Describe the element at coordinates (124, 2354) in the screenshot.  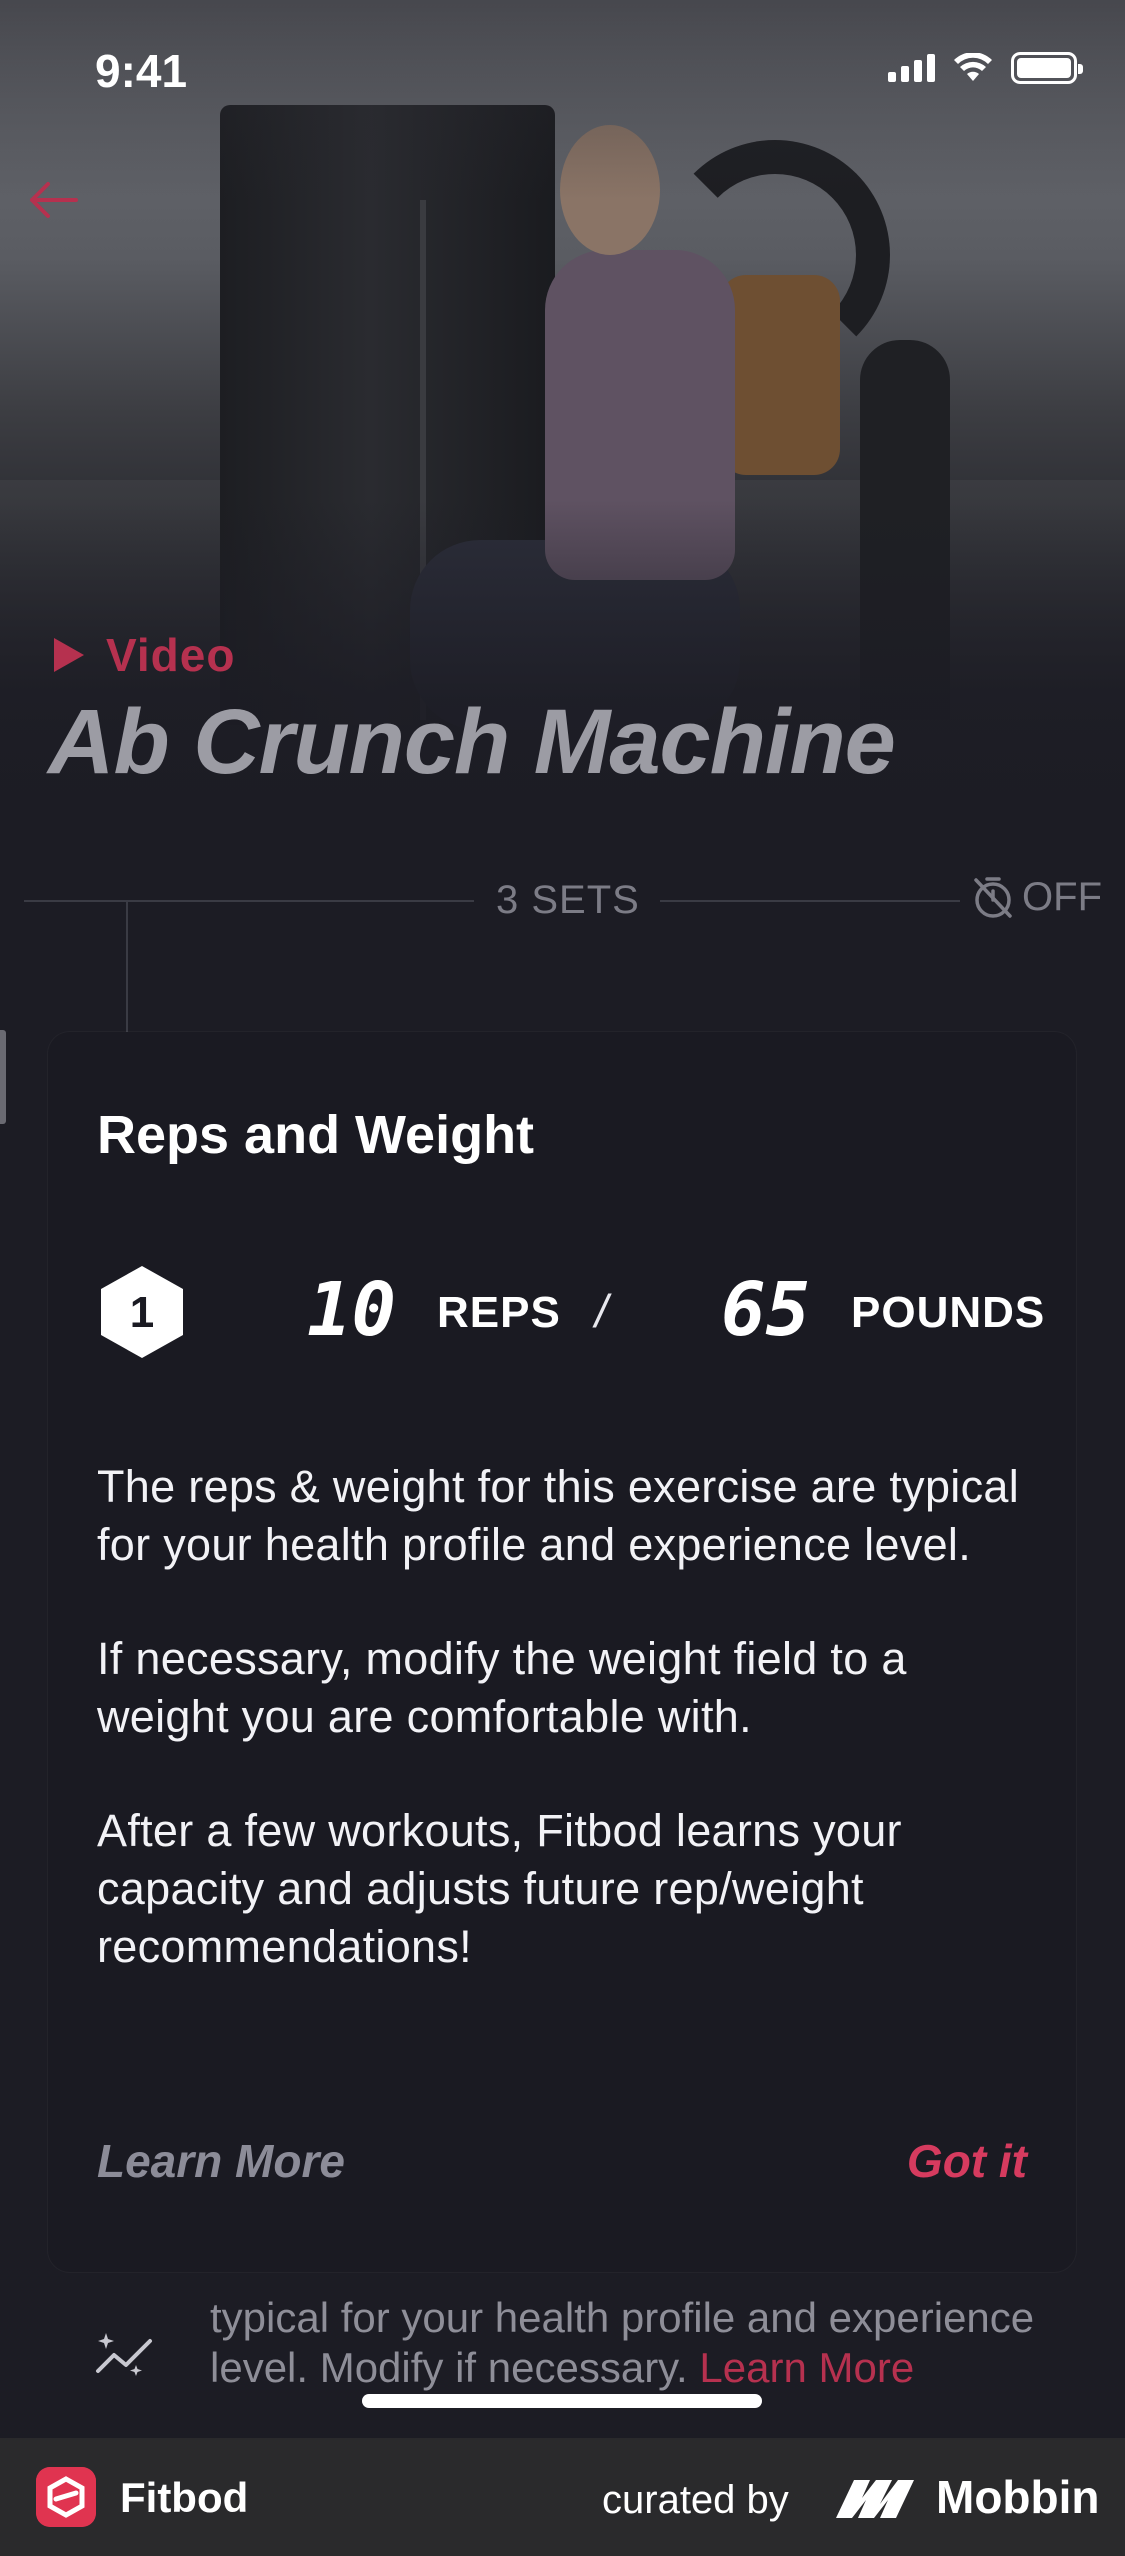
I see `sparkle-trend-icon` at that location.